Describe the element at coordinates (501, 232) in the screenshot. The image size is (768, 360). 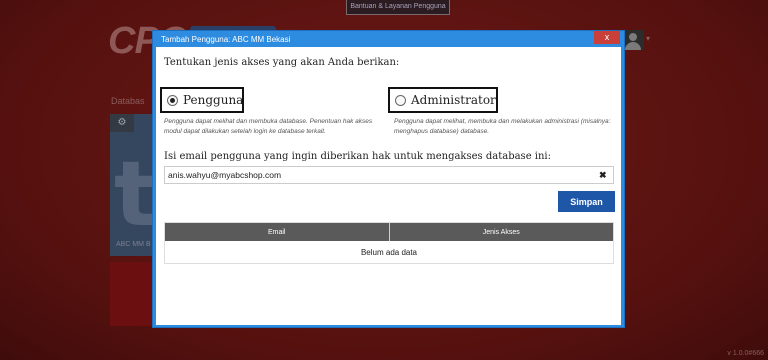
I see `column-header-access-type: Jenis Akses` at that location.